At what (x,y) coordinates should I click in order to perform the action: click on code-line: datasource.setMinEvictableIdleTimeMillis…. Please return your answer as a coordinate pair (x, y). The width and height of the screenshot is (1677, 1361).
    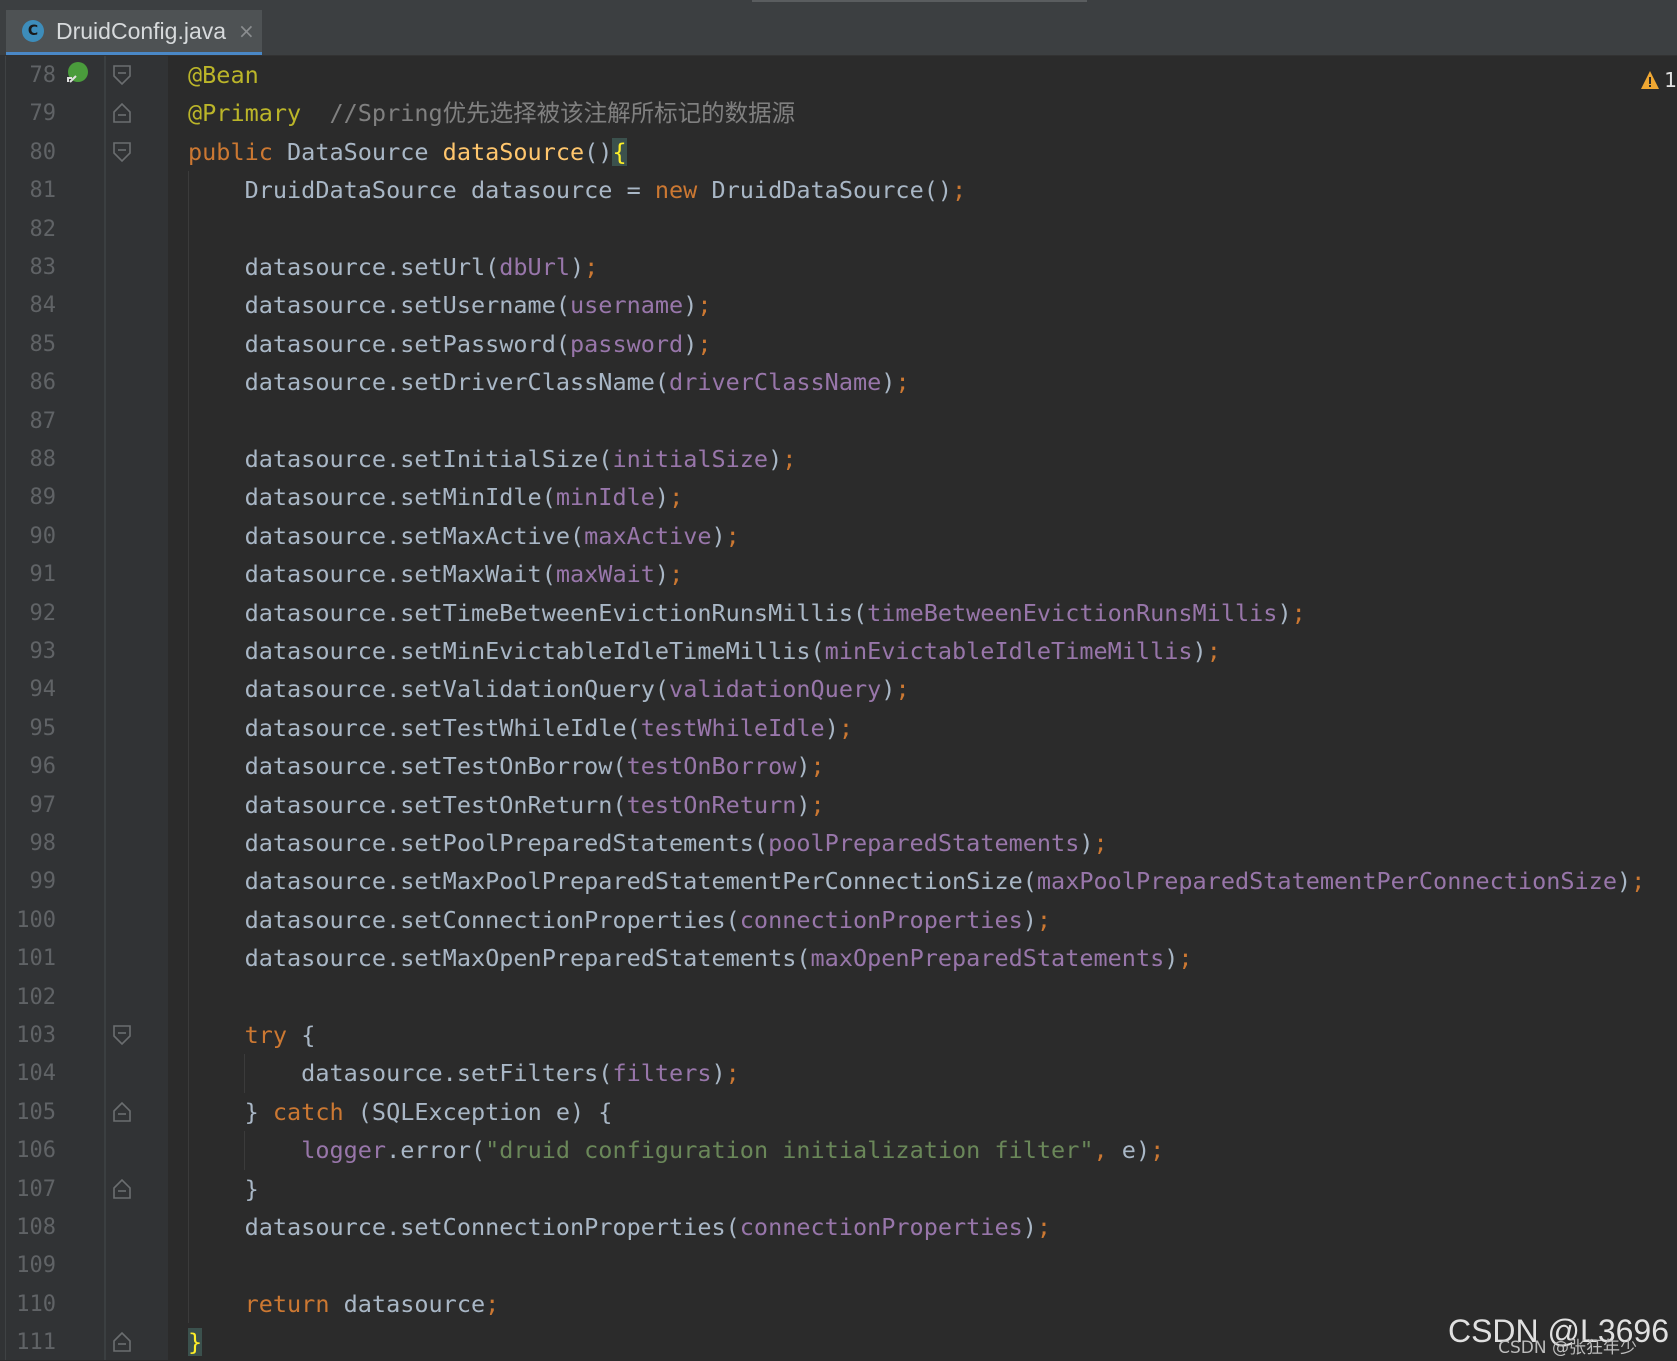
    Looking at the image, I should click on (704, 651).